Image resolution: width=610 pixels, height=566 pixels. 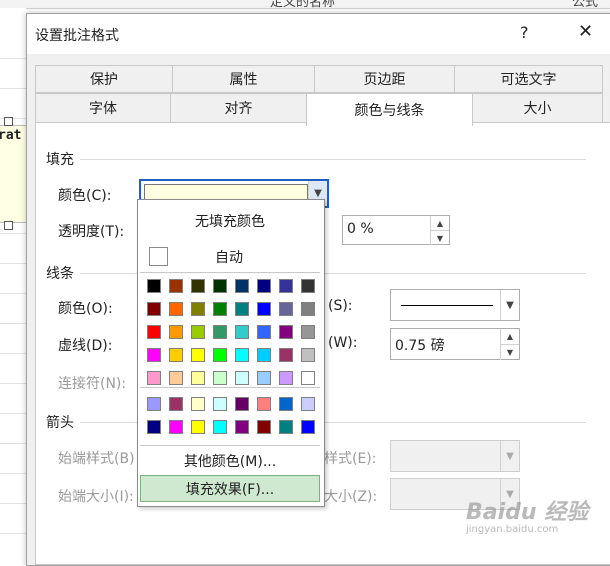 What do you see at coordinates (343, 343) in the screenshot?
I see `line-weight-label: (W):` at bounding box center [343, 343].